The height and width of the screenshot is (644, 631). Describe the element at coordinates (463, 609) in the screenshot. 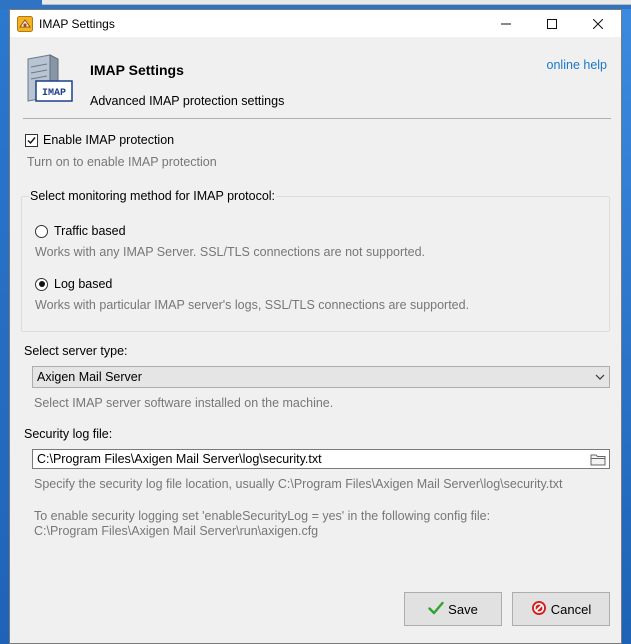

I see `save-button-label: Save` at that location.